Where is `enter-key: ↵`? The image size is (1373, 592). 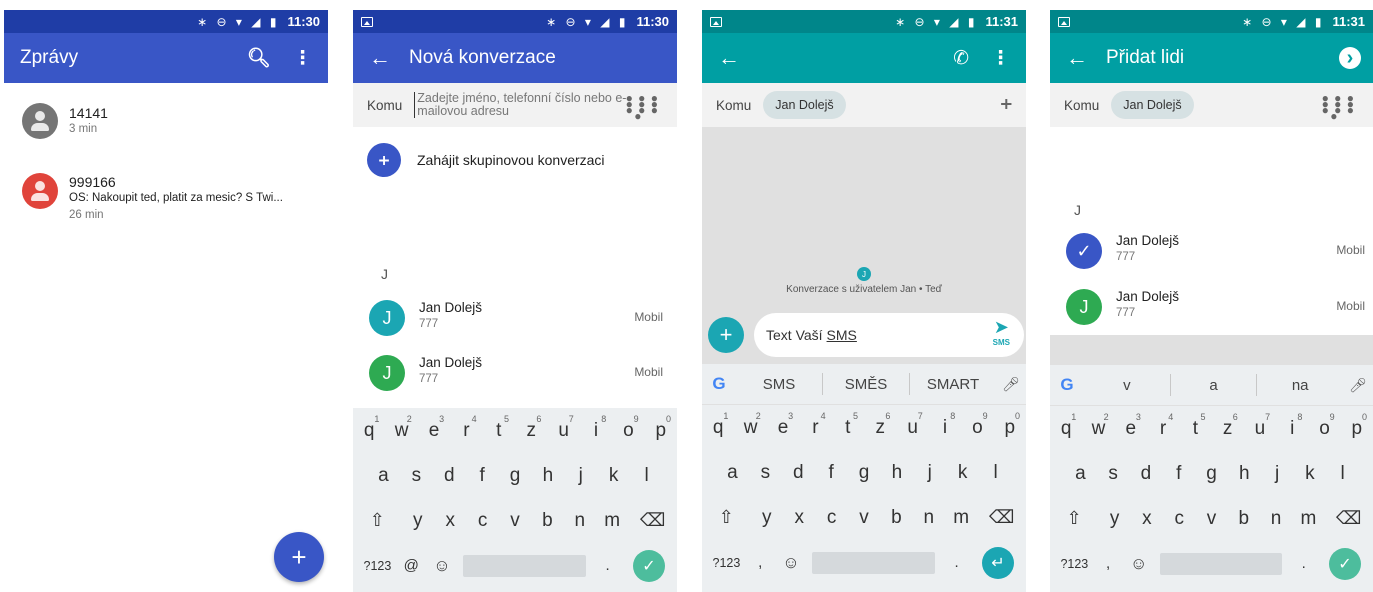
enter-key: ↵ is located at coordinates (998, 562).